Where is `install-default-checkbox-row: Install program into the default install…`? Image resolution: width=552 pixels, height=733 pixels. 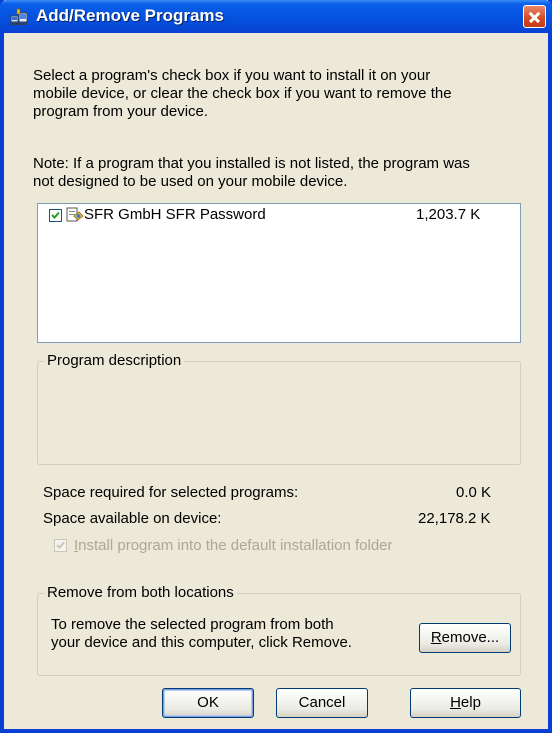
install-default-checkbox-row: Install program into the default install… is located at coordinates (264, 546).